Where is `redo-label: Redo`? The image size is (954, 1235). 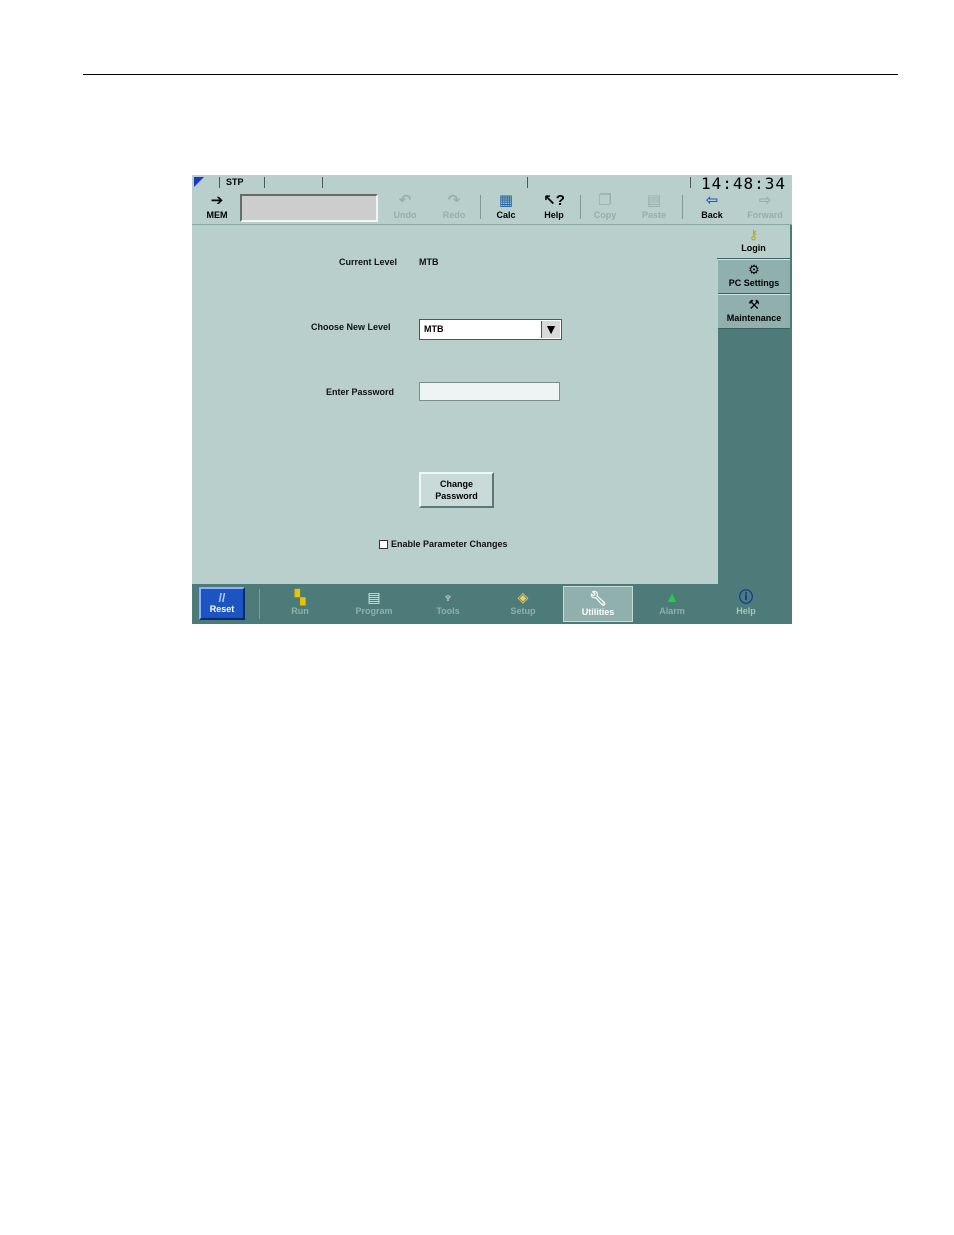 redo-label: Redo is located at coordinates (454, 215).